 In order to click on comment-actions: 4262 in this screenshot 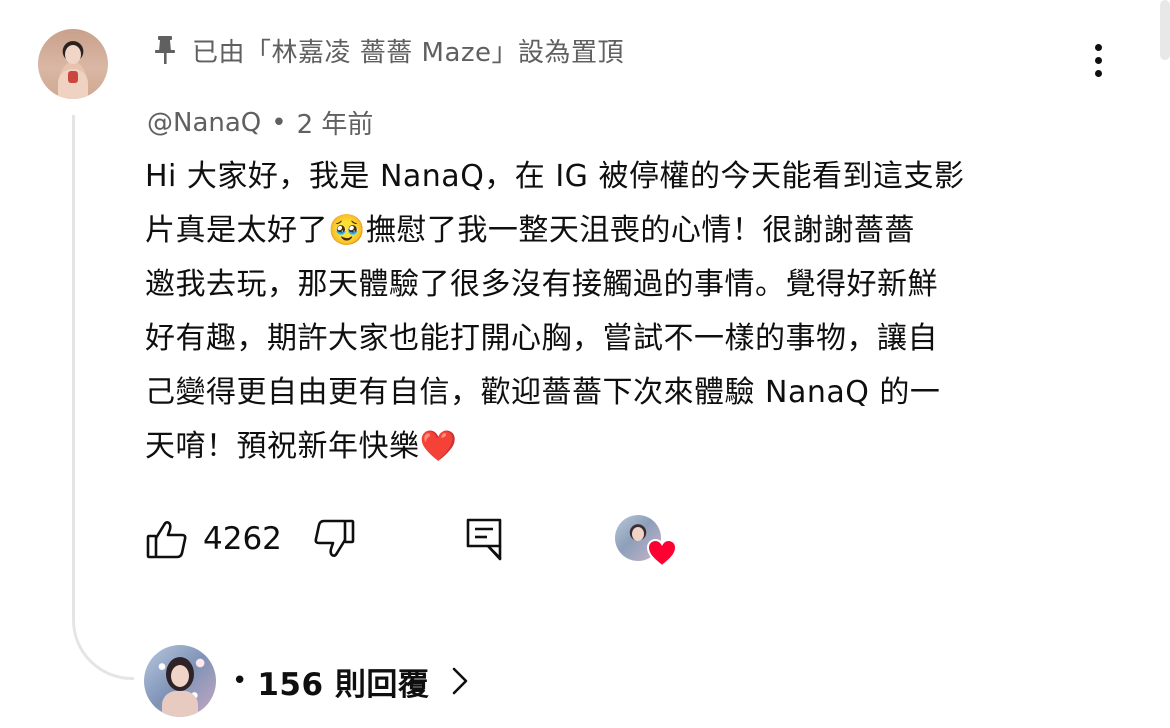, I will do `click(324, 539)`.